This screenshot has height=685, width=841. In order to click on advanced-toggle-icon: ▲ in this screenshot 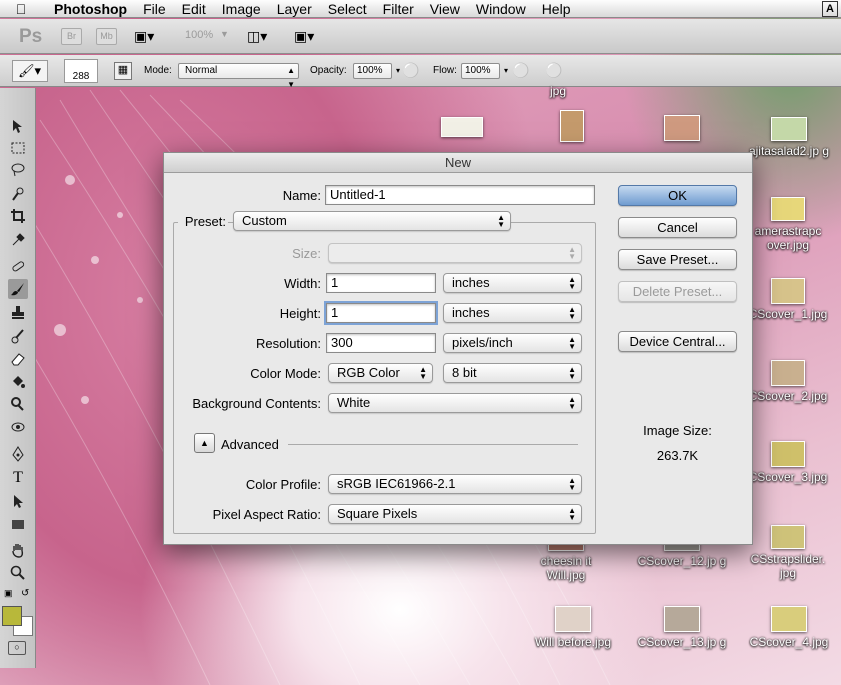, I will do `click(204, 443)`.